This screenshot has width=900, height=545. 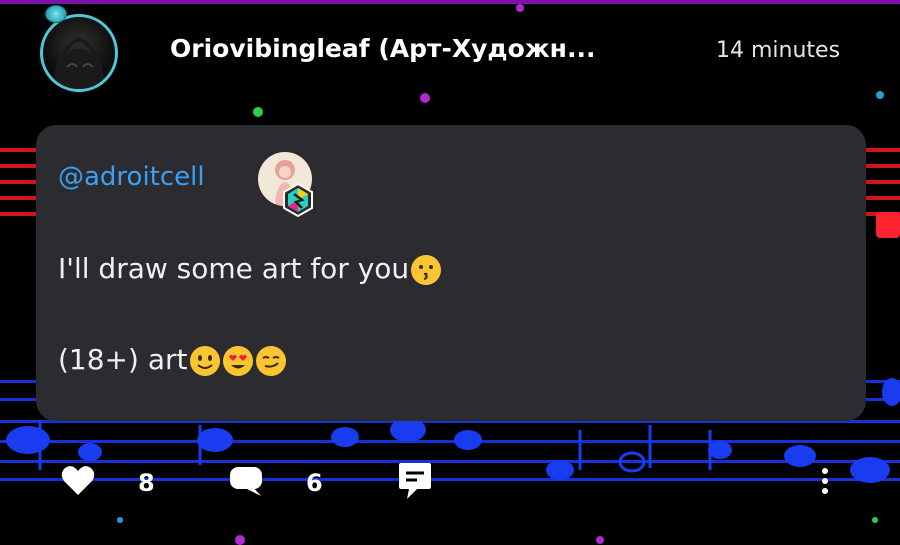 What do you see at coordinates (270, 361) in the screenshot?
I see `smirk-emoji` at bounding box center [270, 361].